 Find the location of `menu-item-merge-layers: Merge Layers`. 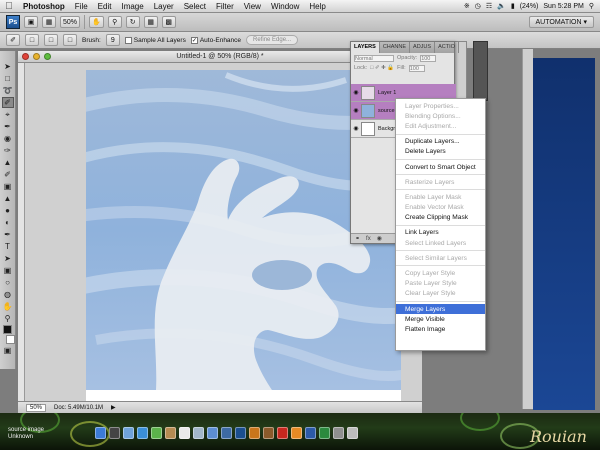

menu-item-merge-layers: Merge Layers is located at coordinates (440, 309).